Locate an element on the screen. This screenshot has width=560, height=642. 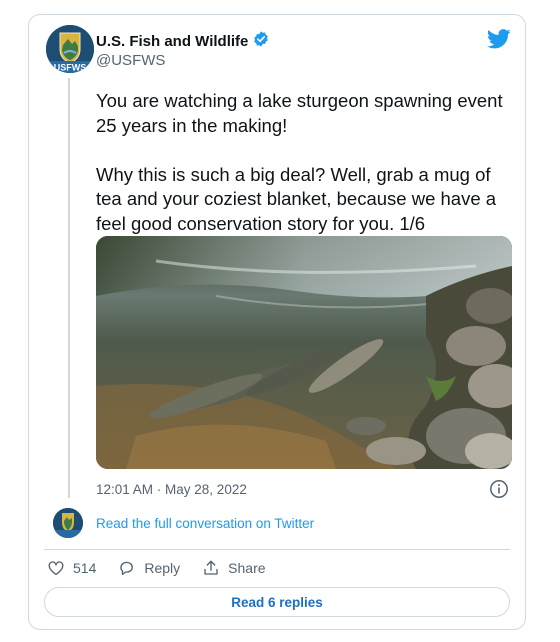
reply-icon is located at coordinates (127, 568).